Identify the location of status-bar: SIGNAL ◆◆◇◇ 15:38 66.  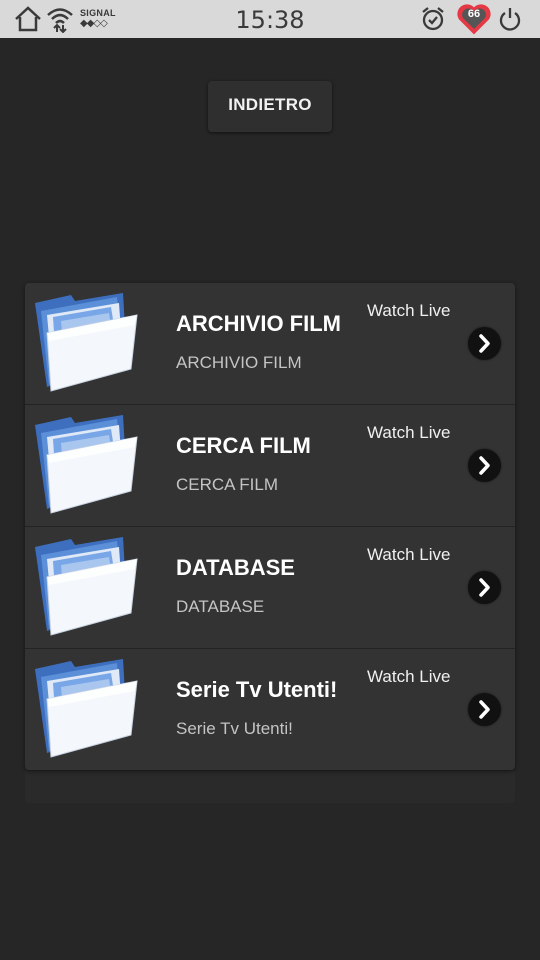
(270, 19).